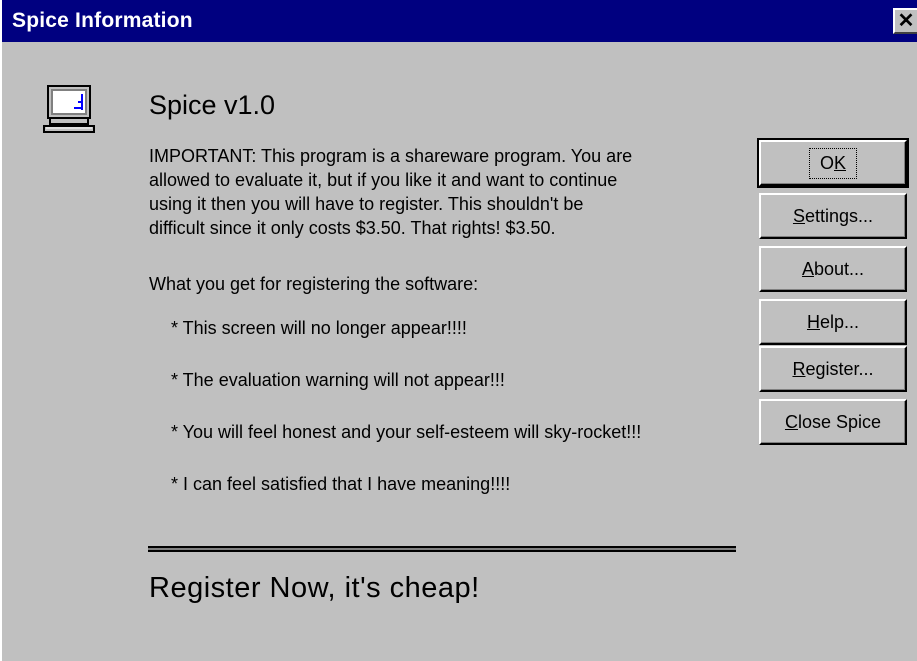 The width and height of the screenshot is (917, 661). What do you see at coordinates (319, 328) in the screenshot?
I see `benefit-item: * This screen will no longer appear!!!!` at bounding box center [319, 328].